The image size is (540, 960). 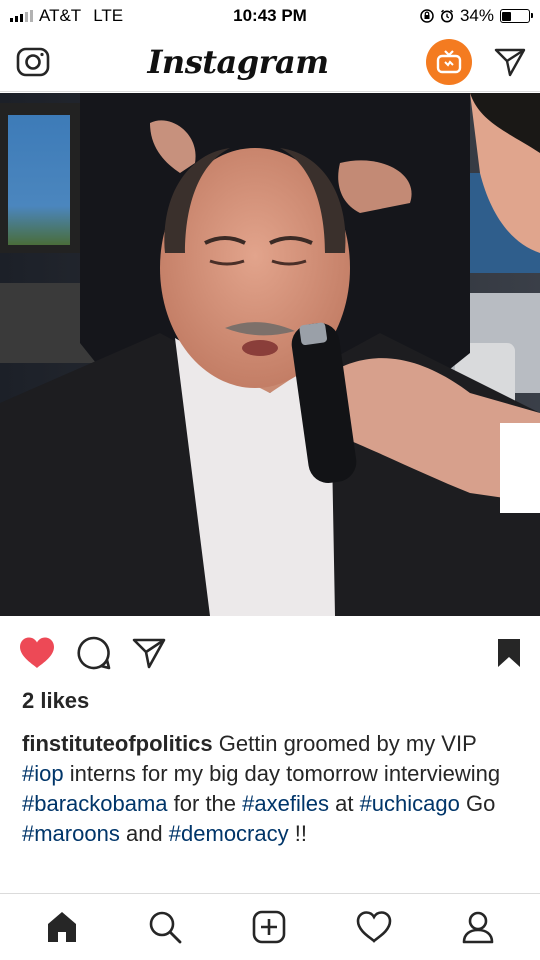 What do you see at coordinates (374, 927) in the screenshot?
I see `activity-icon` at bounding box center [374, 927].